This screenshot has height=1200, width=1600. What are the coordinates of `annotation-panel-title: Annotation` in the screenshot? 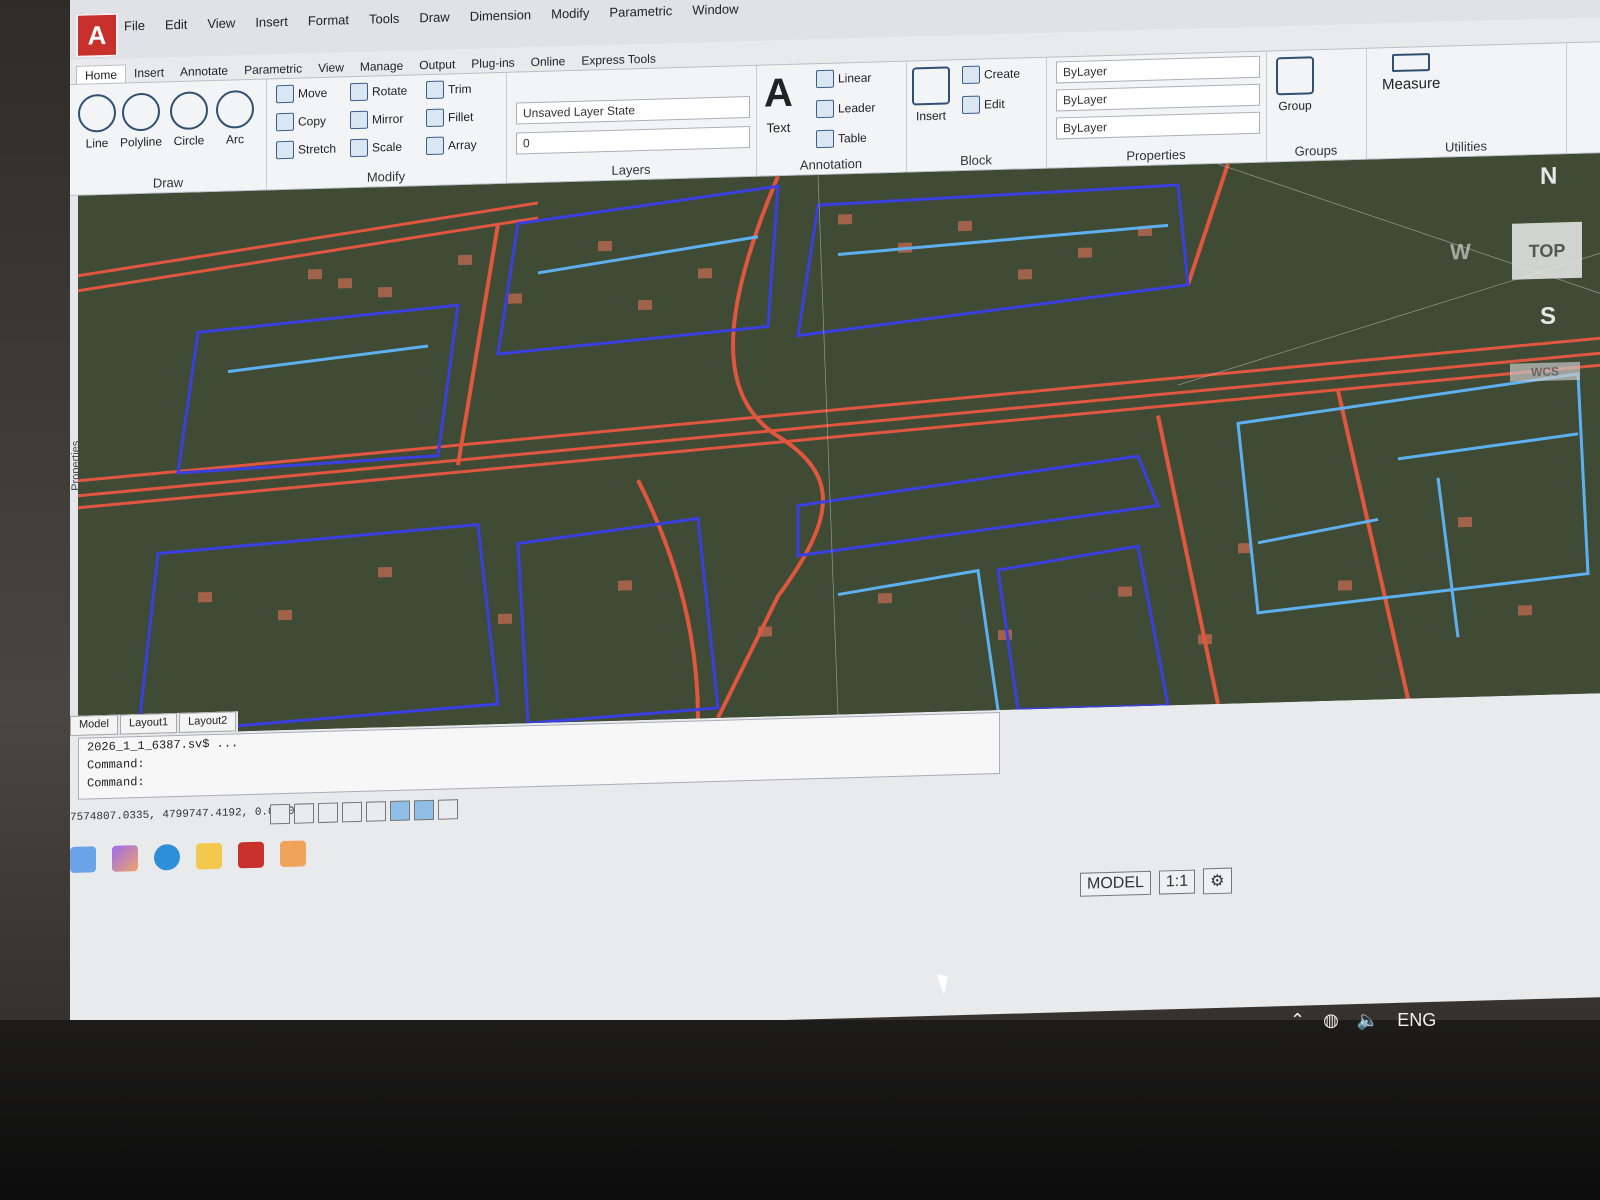 It's located at (831, 164).